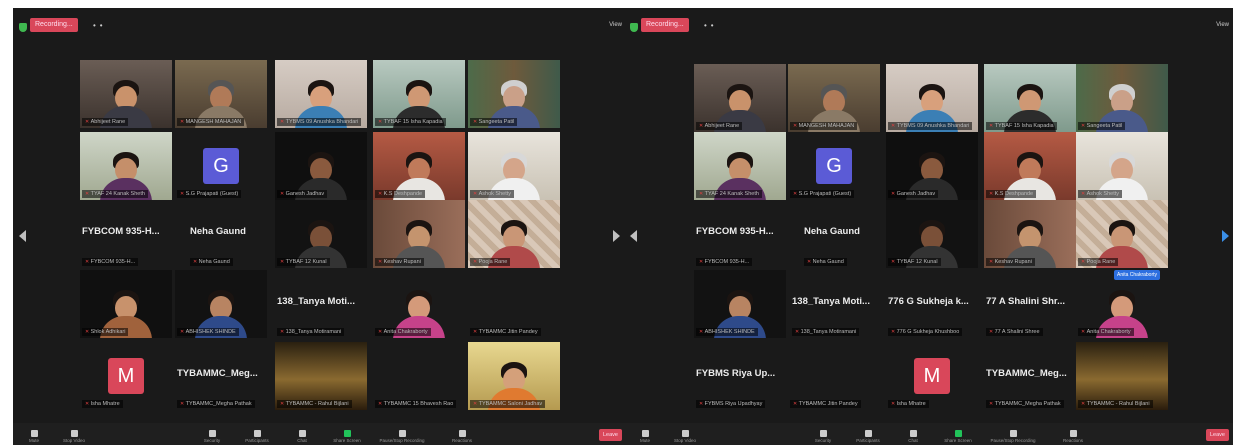 The image size is (1233, 445). What do you see at coordinates (1100, 194) in the screenshot?
I see `participant-name: Ashok Shetty` at bounding box center [1100, 194].